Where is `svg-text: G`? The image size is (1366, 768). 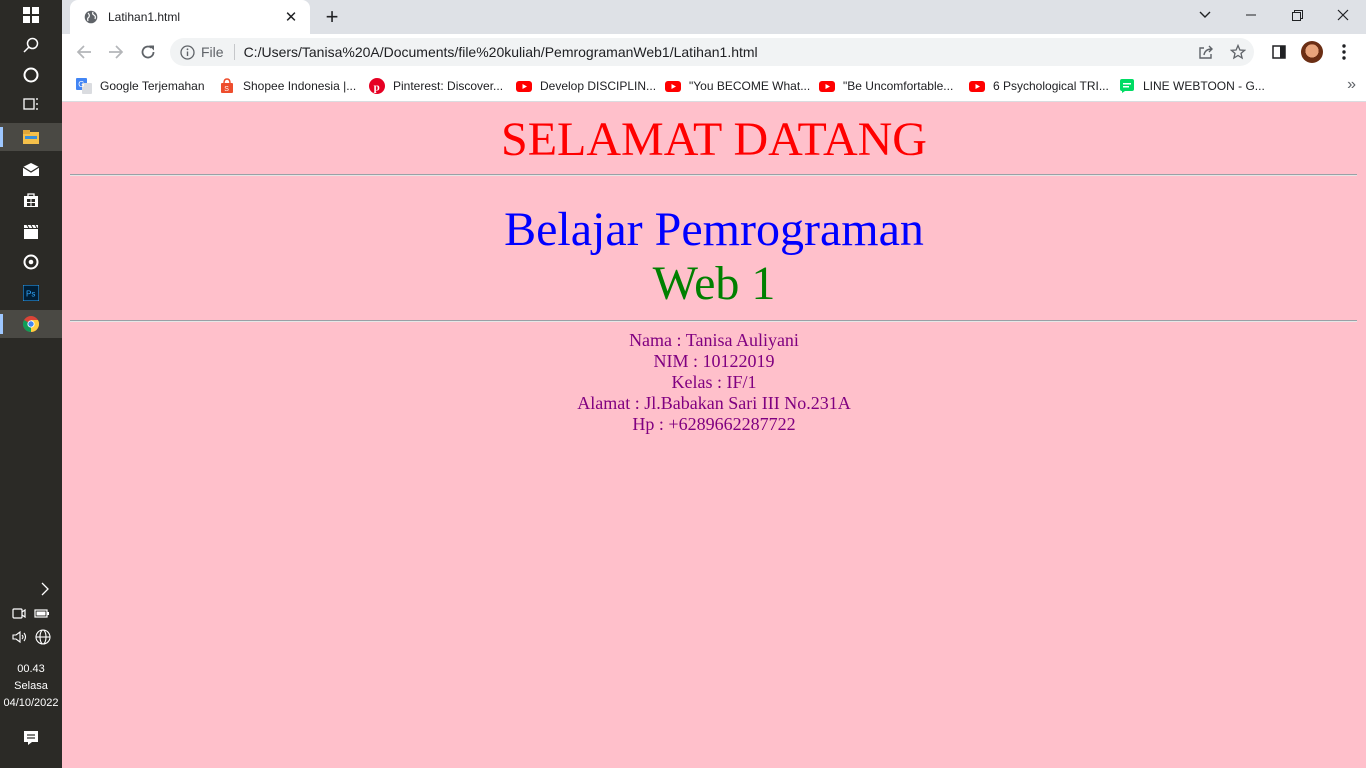 svg-text: G is located at coordinates (81, 84).